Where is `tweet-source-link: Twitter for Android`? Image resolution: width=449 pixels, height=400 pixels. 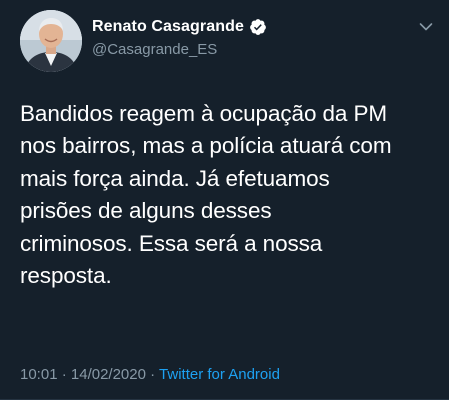 tweet-source-link: Twitter for Android is located at coordinates (219, 374).